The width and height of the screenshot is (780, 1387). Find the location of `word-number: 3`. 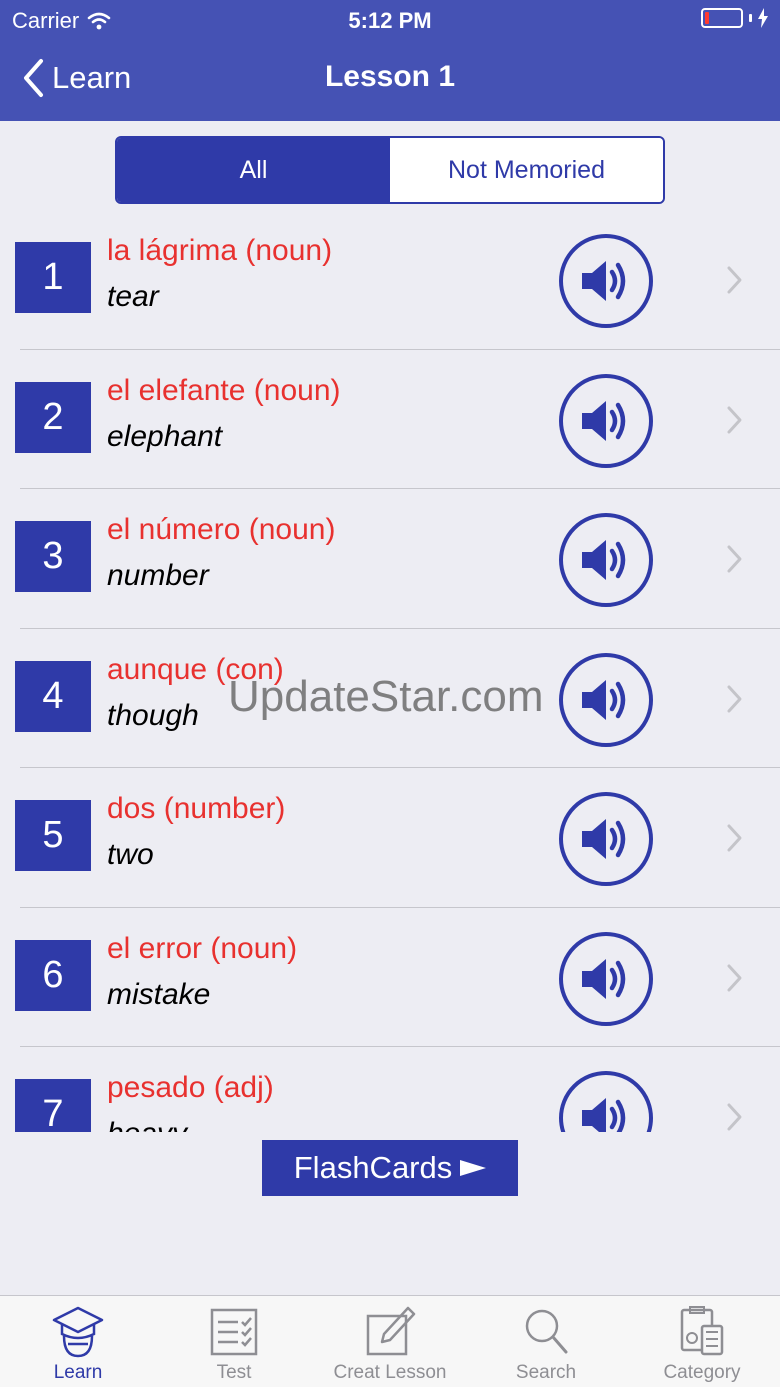

word-number: 3 is located at coordinates (53, 556).